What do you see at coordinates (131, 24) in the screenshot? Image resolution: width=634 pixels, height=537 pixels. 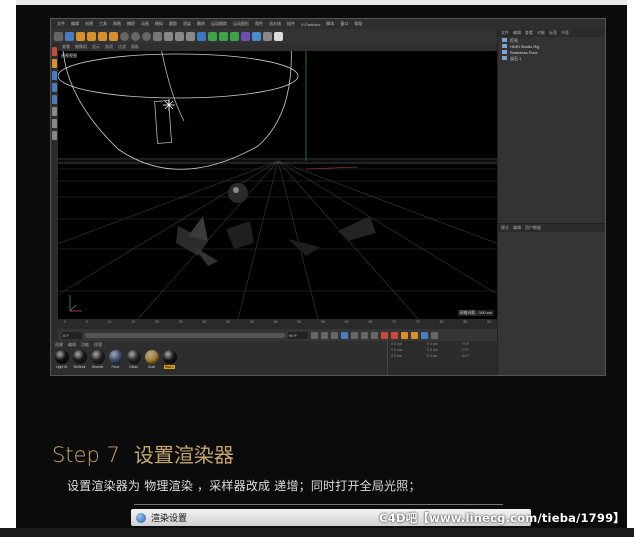 I see `menu-item-5: 捕捉` at bounding box center [131, 24].